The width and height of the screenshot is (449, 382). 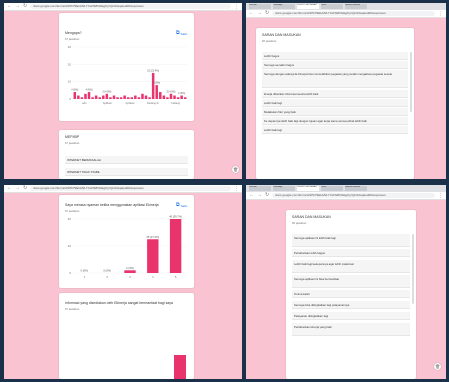 What do you see at coordinates (351, 253) in the screenshot?
I see `list-item: Pertahankan lebih bagus` at bounding box center [351, 253].